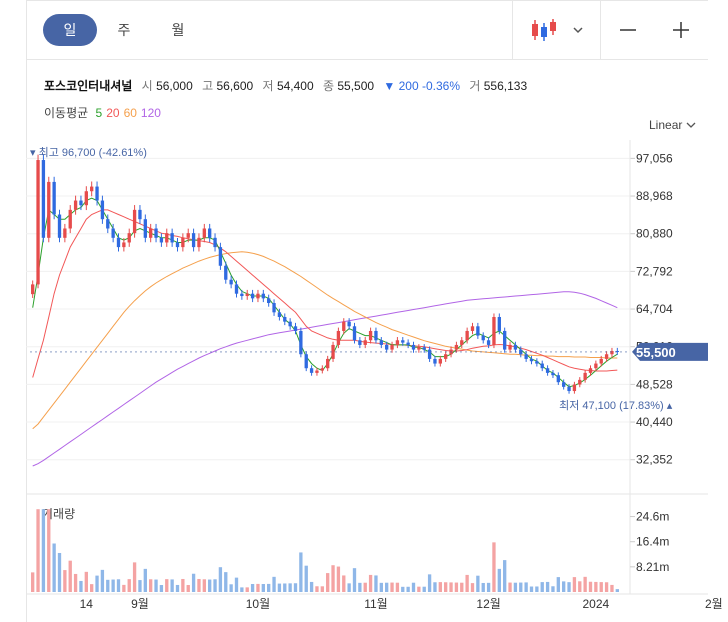 Image resolution: width=728 pixels, height=622 pixels. Describe the element at coordinates (714, 604) in the screenshot. I see `time-tick-label: 2월` at that location.